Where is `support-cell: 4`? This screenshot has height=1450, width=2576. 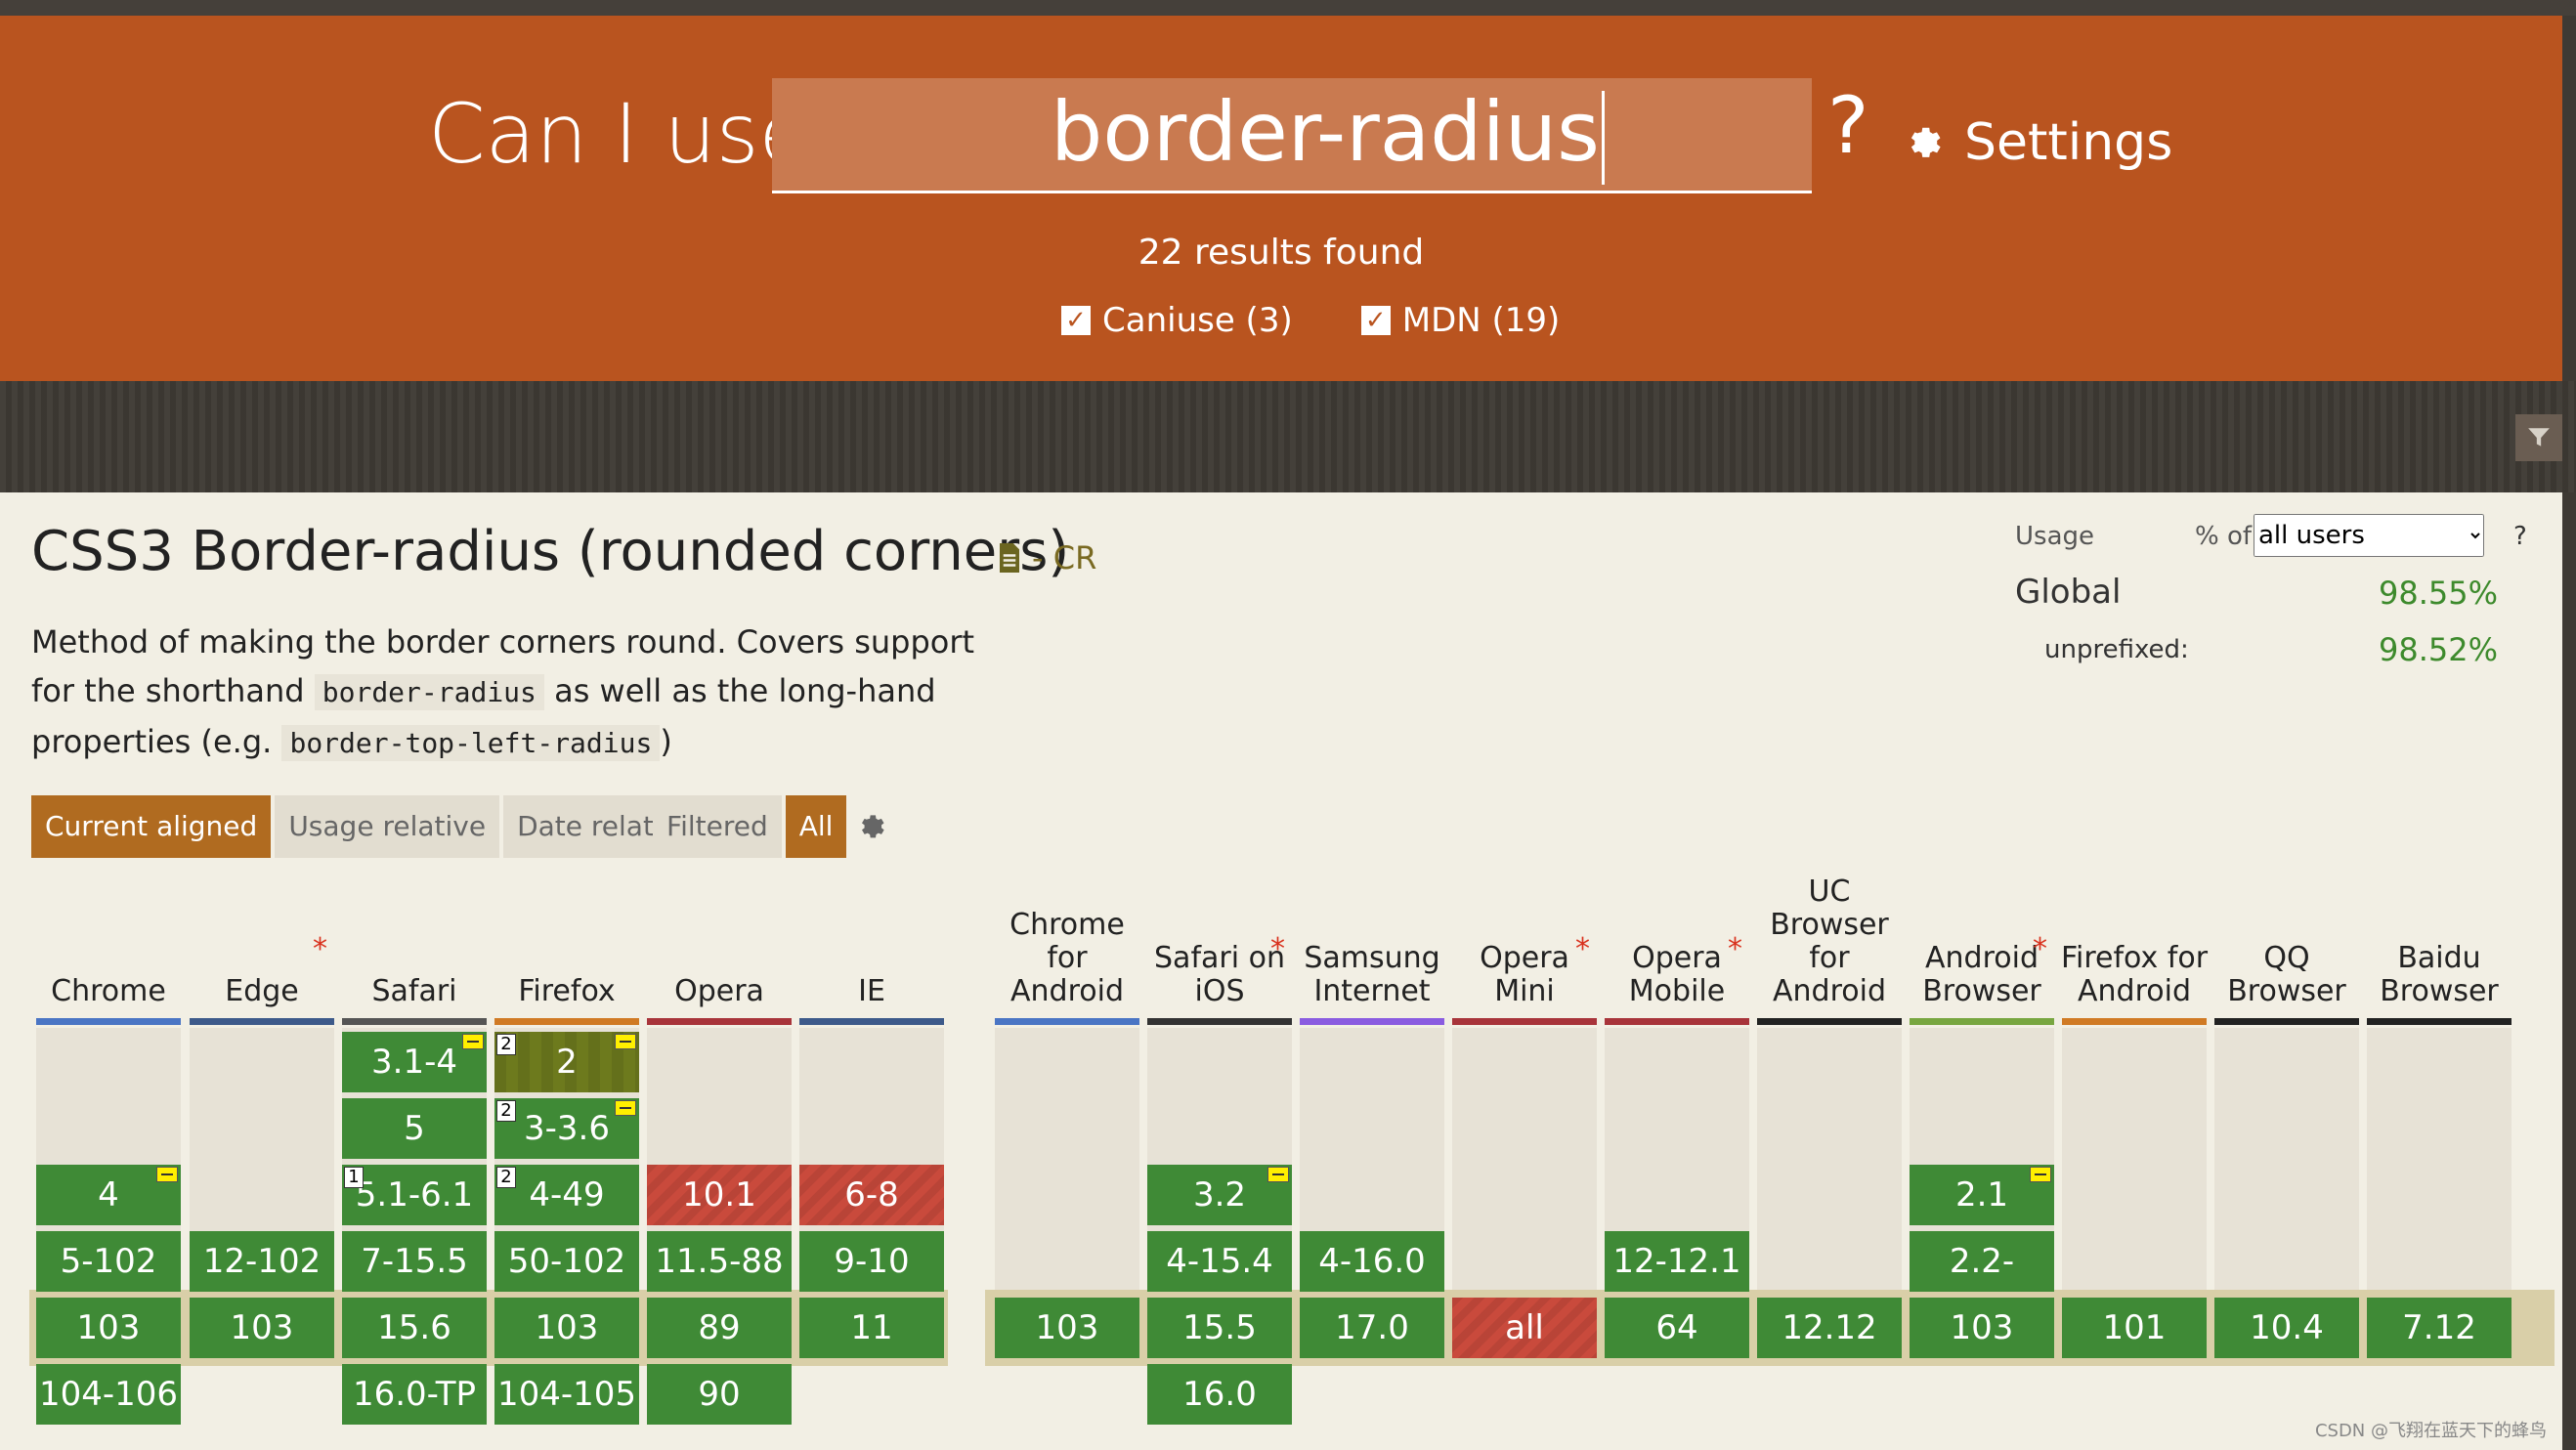 support-cell: 4 is located at coordinates (109, 1195).